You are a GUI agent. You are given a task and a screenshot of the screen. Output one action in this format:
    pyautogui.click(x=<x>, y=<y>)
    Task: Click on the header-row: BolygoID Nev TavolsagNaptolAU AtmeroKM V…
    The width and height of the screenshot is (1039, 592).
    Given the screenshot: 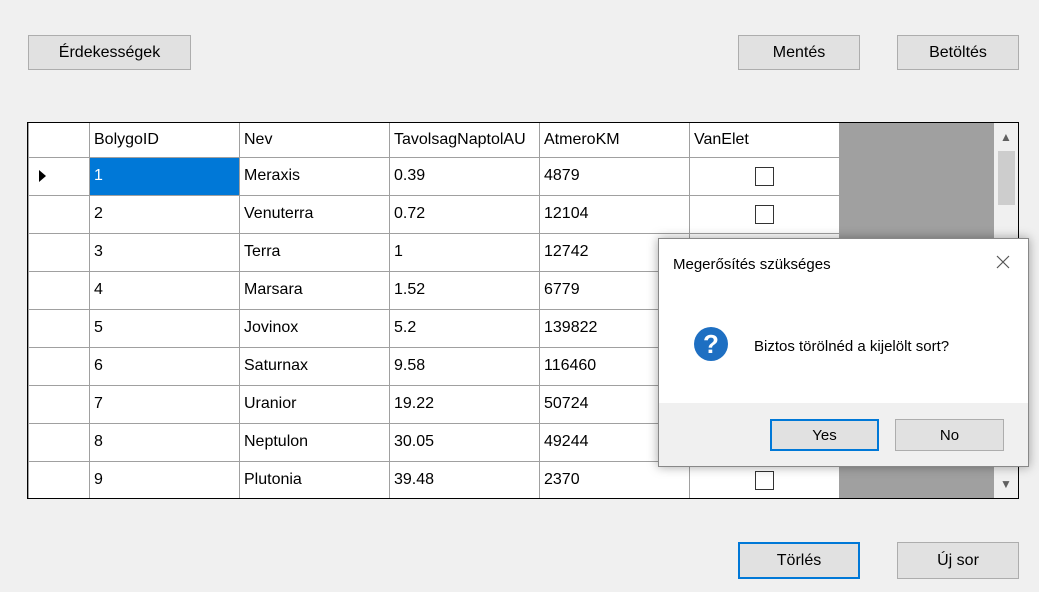 What is the action you would take?
    pyautogui.click(x=434, y=140)
    